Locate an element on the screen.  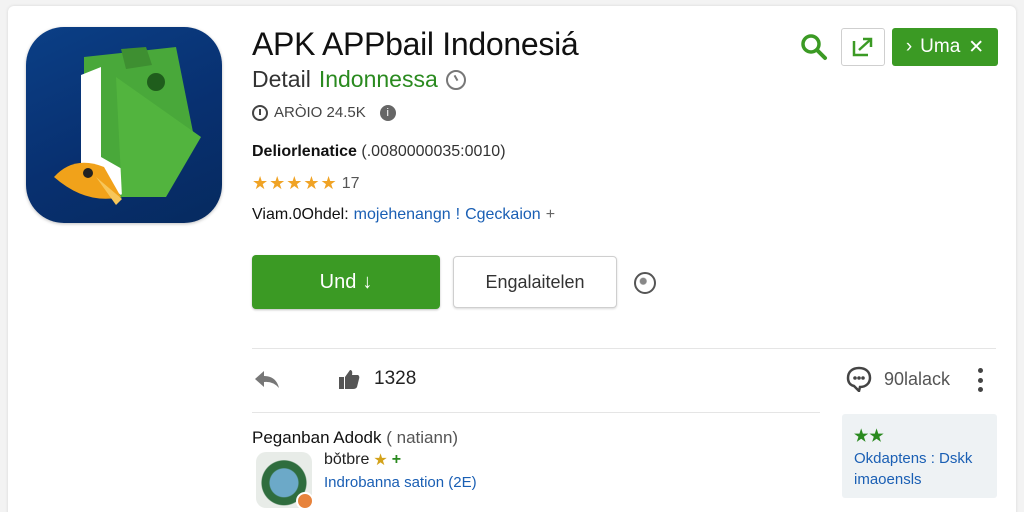
subtitle-label: Detail is located at coordinates (281, 79).